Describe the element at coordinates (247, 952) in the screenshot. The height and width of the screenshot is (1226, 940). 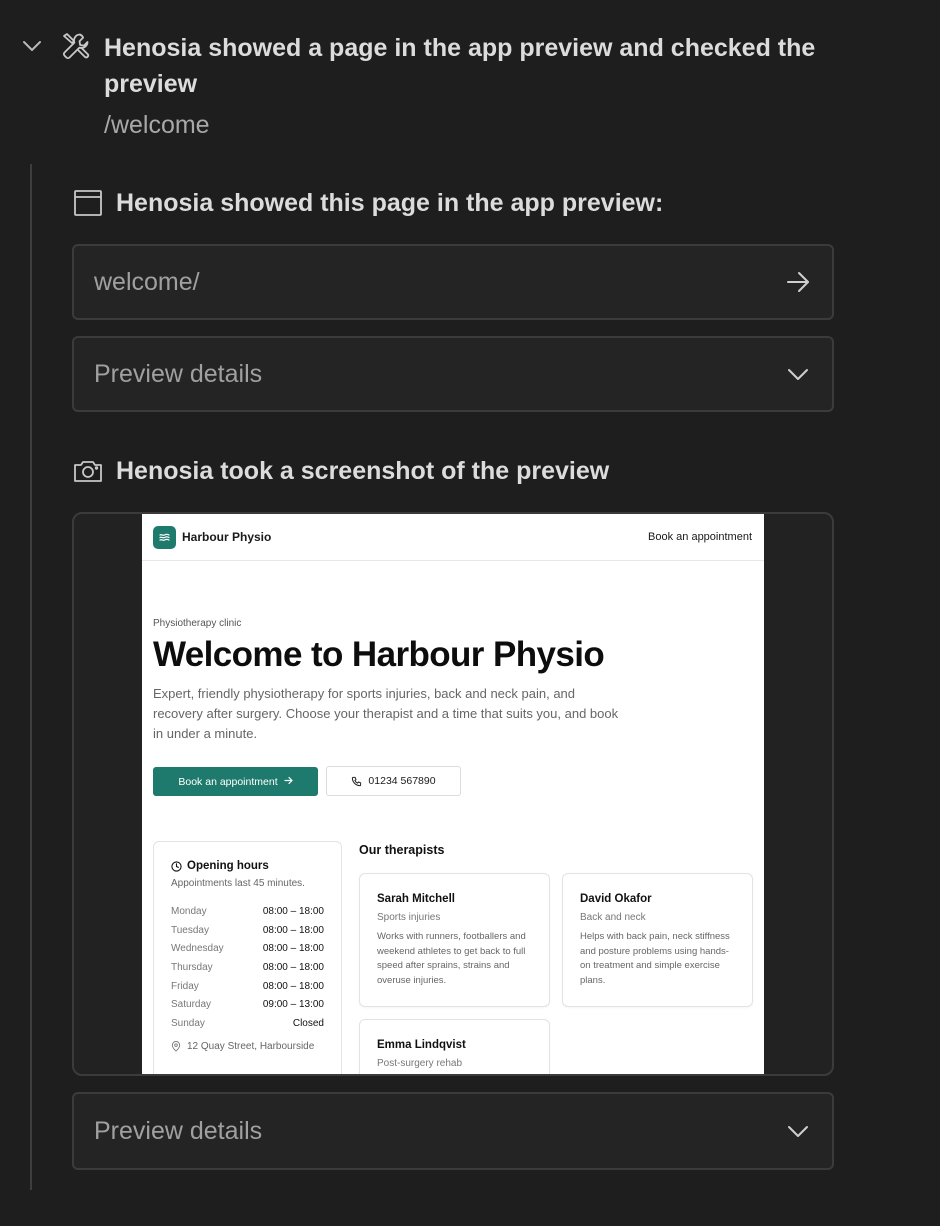
I see `hours-row: Wednesday 08:00 – 18:00` at that location.